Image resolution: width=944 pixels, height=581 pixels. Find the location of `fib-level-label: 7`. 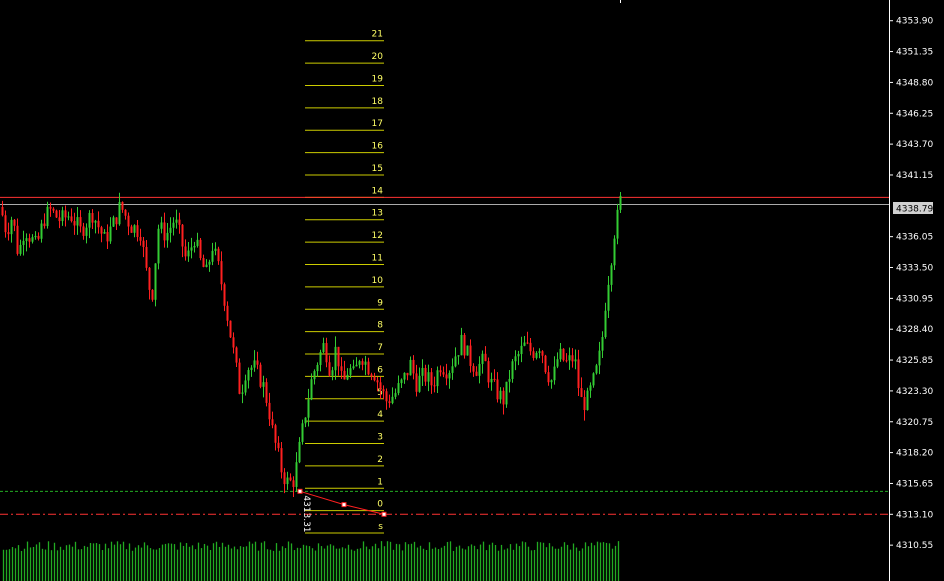

fib-level-label: 7 is located at coordinates (380, 348).